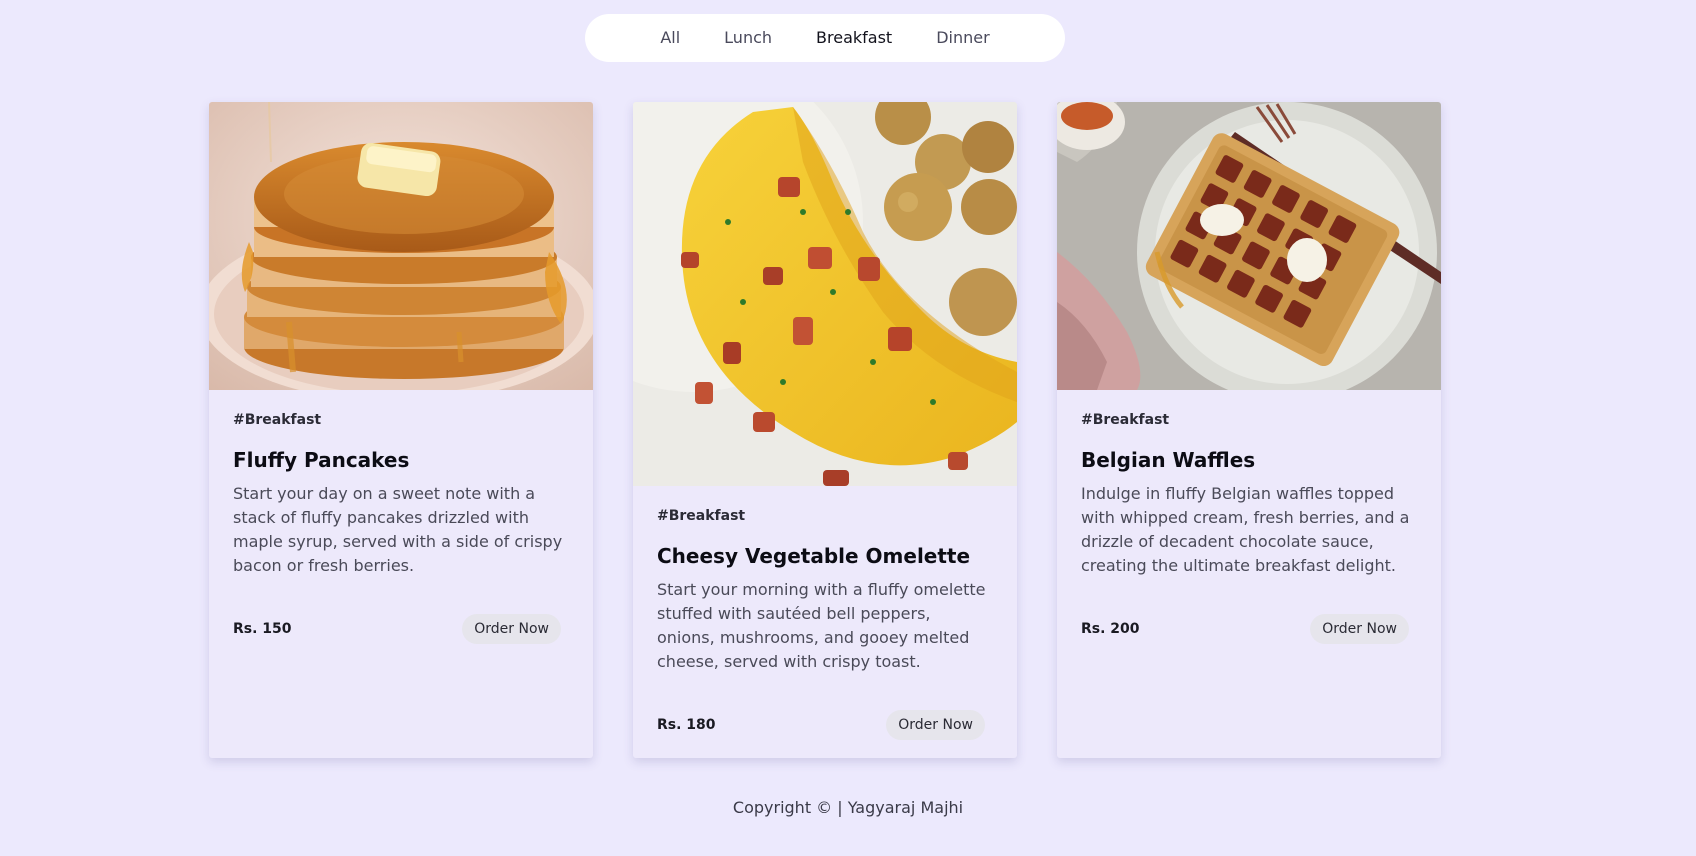 This screenshot has width=1696, height=856. I want to click on price: Rs. 150, so click(262, 629).